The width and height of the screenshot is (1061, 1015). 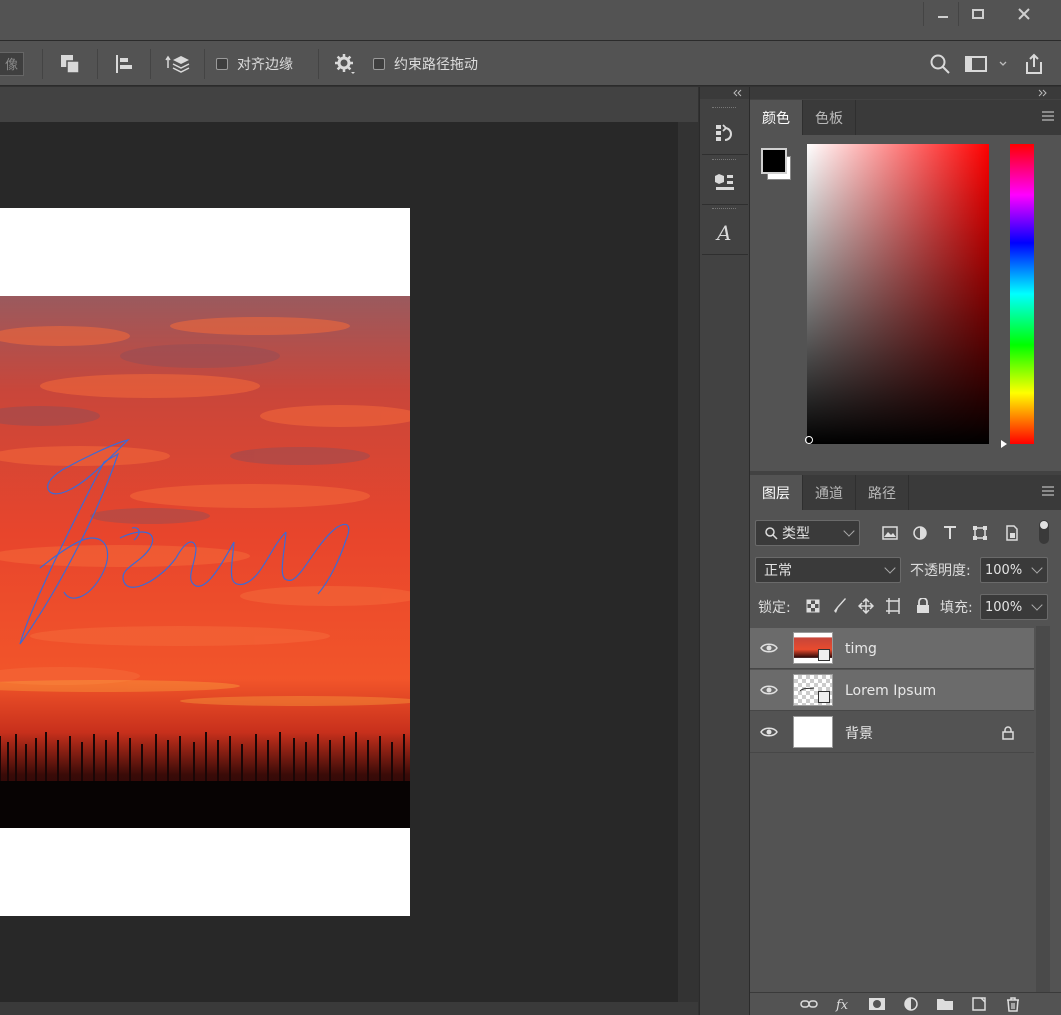 I want to click on lock-position-icon, so click(x=866, y=606).